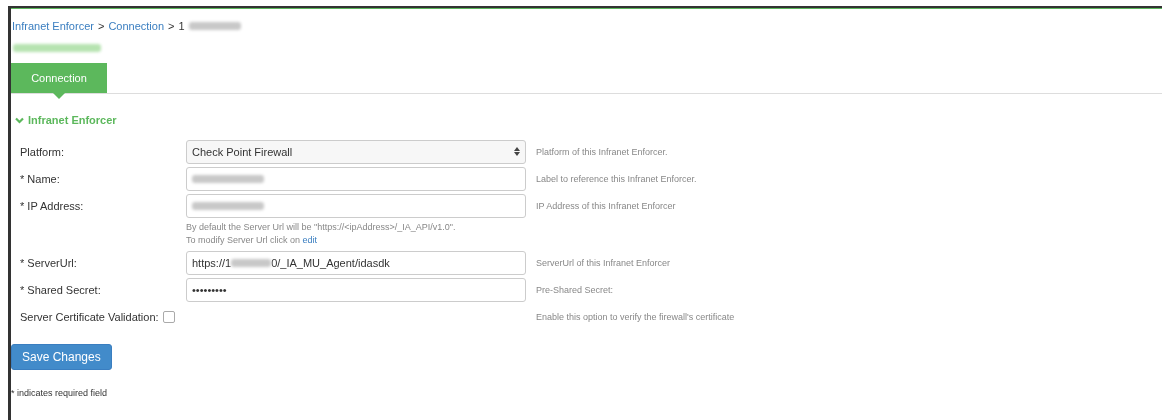 Image resolution: width=1162 pixels, height=420 pixels. I want to click on platform-select: Check Point Firewall, so click(356, 151).